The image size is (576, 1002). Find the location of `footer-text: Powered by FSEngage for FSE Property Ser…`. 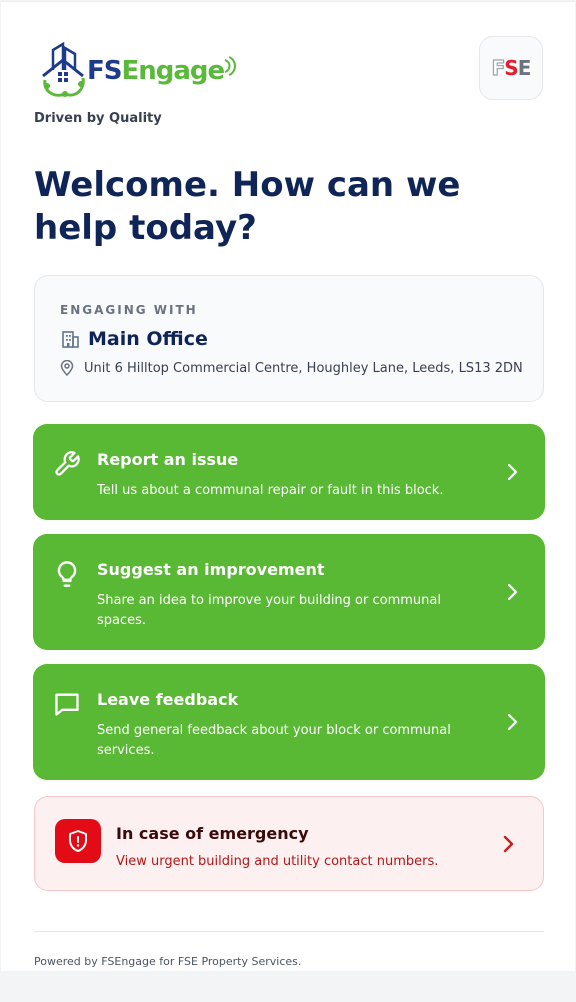

footer-text: Powered by FSEngage for FSE Property Ser… is located at coordinates (168, 961).